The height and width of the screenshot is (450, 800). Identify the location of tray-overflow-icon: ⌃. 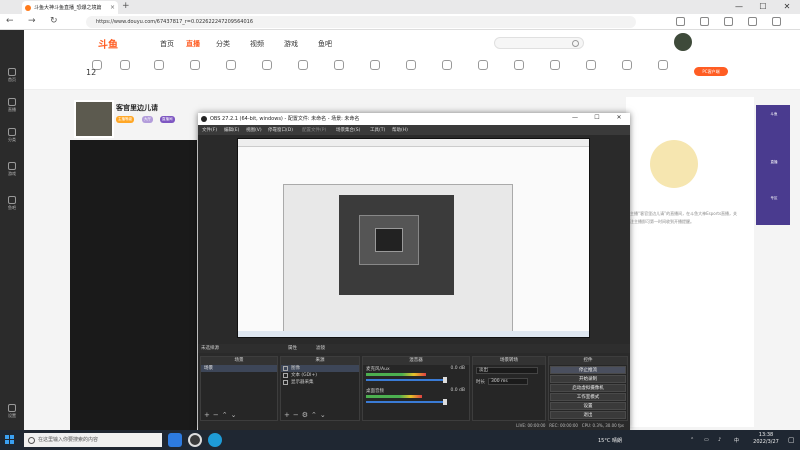
(692, 440).